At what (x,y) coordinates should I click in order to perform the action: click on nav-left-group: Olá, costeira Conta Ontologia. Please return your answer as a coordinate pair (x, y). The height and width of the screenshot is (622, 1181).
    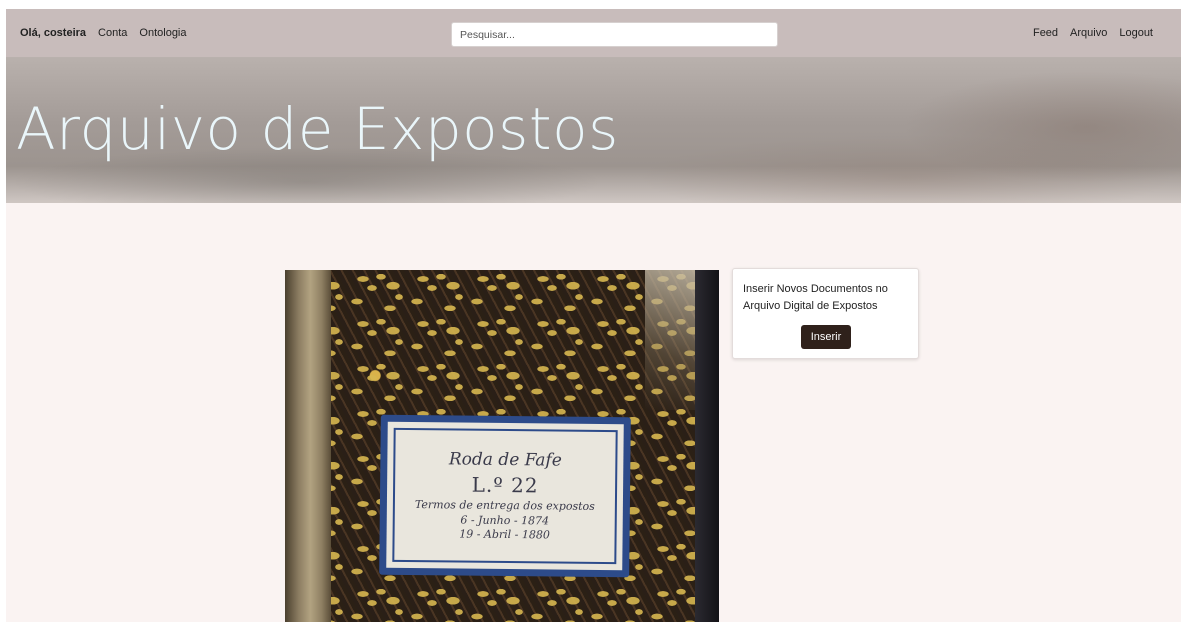
    Looking at the image, I should click on (103, 33).